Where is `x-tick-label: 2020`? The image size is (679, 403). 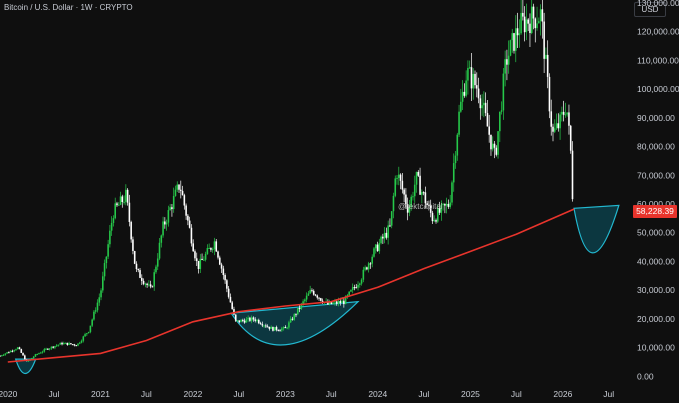 x-tick-label: 2020 is located at coordinates (9, 394).